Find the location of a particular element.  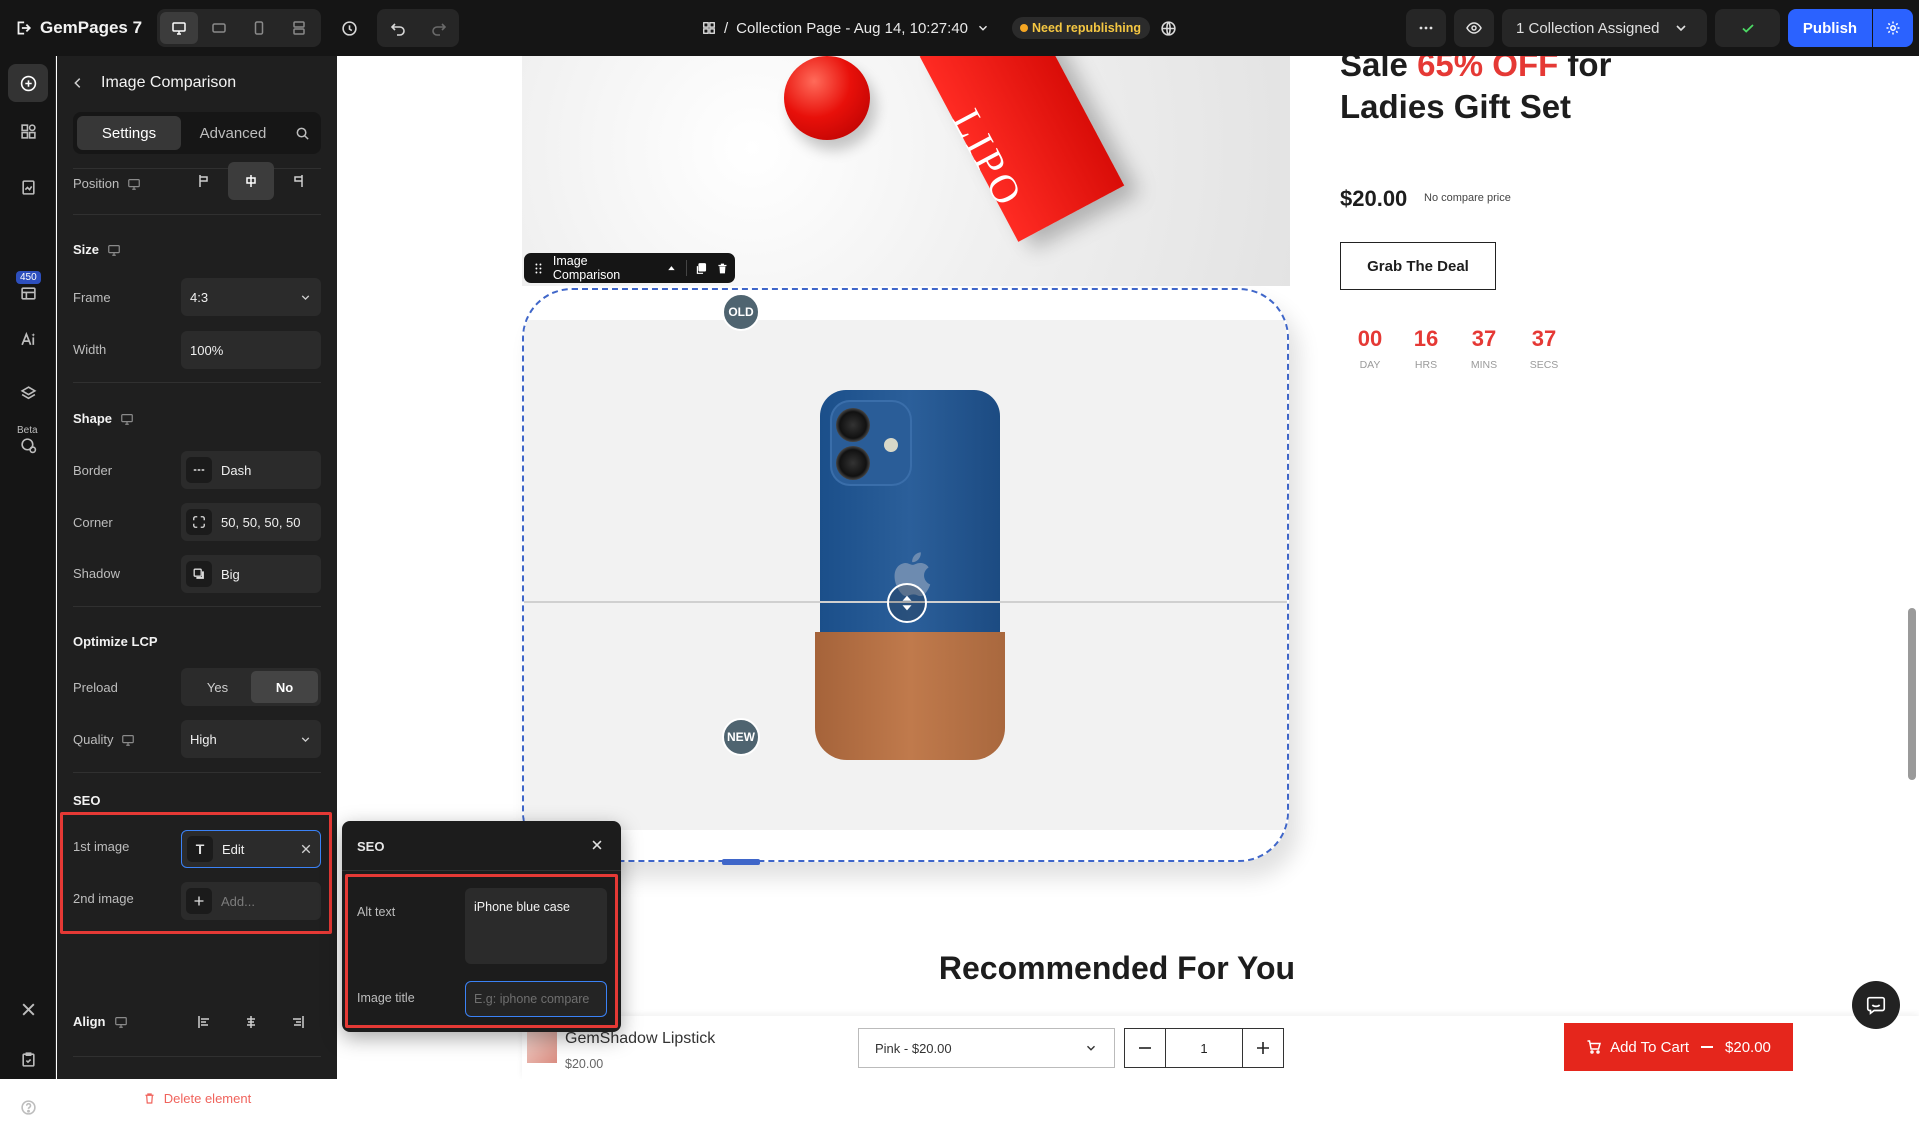

comparison-drag-handle is located at coordinates (907, 603).